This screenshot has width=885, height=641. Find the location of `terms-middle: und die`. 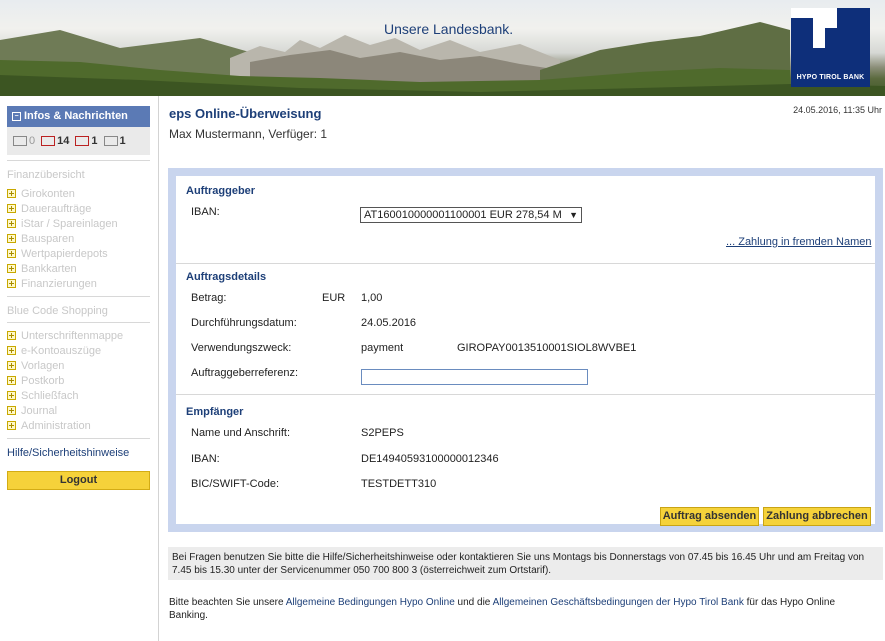

terms-middle: und die is located at coordinates (473, 602).